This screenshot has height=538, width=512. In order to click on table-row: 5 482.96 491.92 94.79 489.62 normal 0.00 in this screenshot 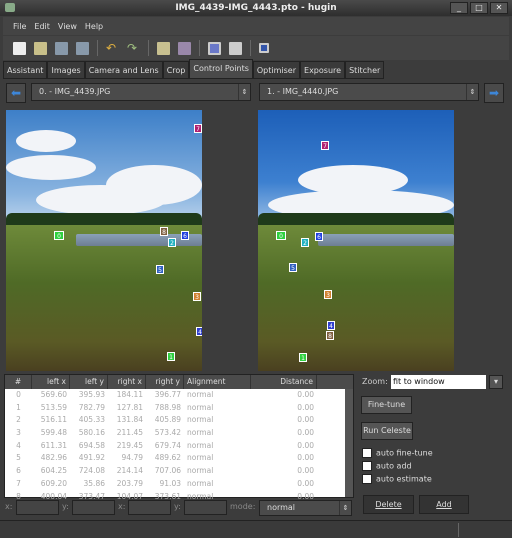, I will do `click(179, 458)`.